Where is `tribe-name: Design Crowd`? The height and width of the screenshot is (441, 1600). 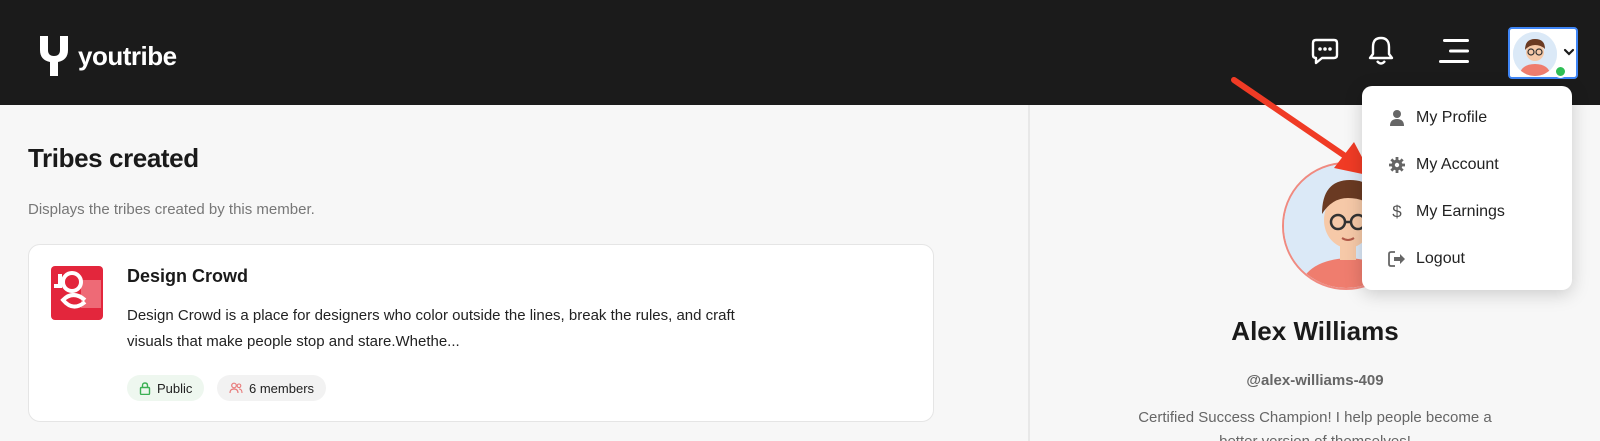
tribe-name: Design Crowd is located at coordinates (187, 276).